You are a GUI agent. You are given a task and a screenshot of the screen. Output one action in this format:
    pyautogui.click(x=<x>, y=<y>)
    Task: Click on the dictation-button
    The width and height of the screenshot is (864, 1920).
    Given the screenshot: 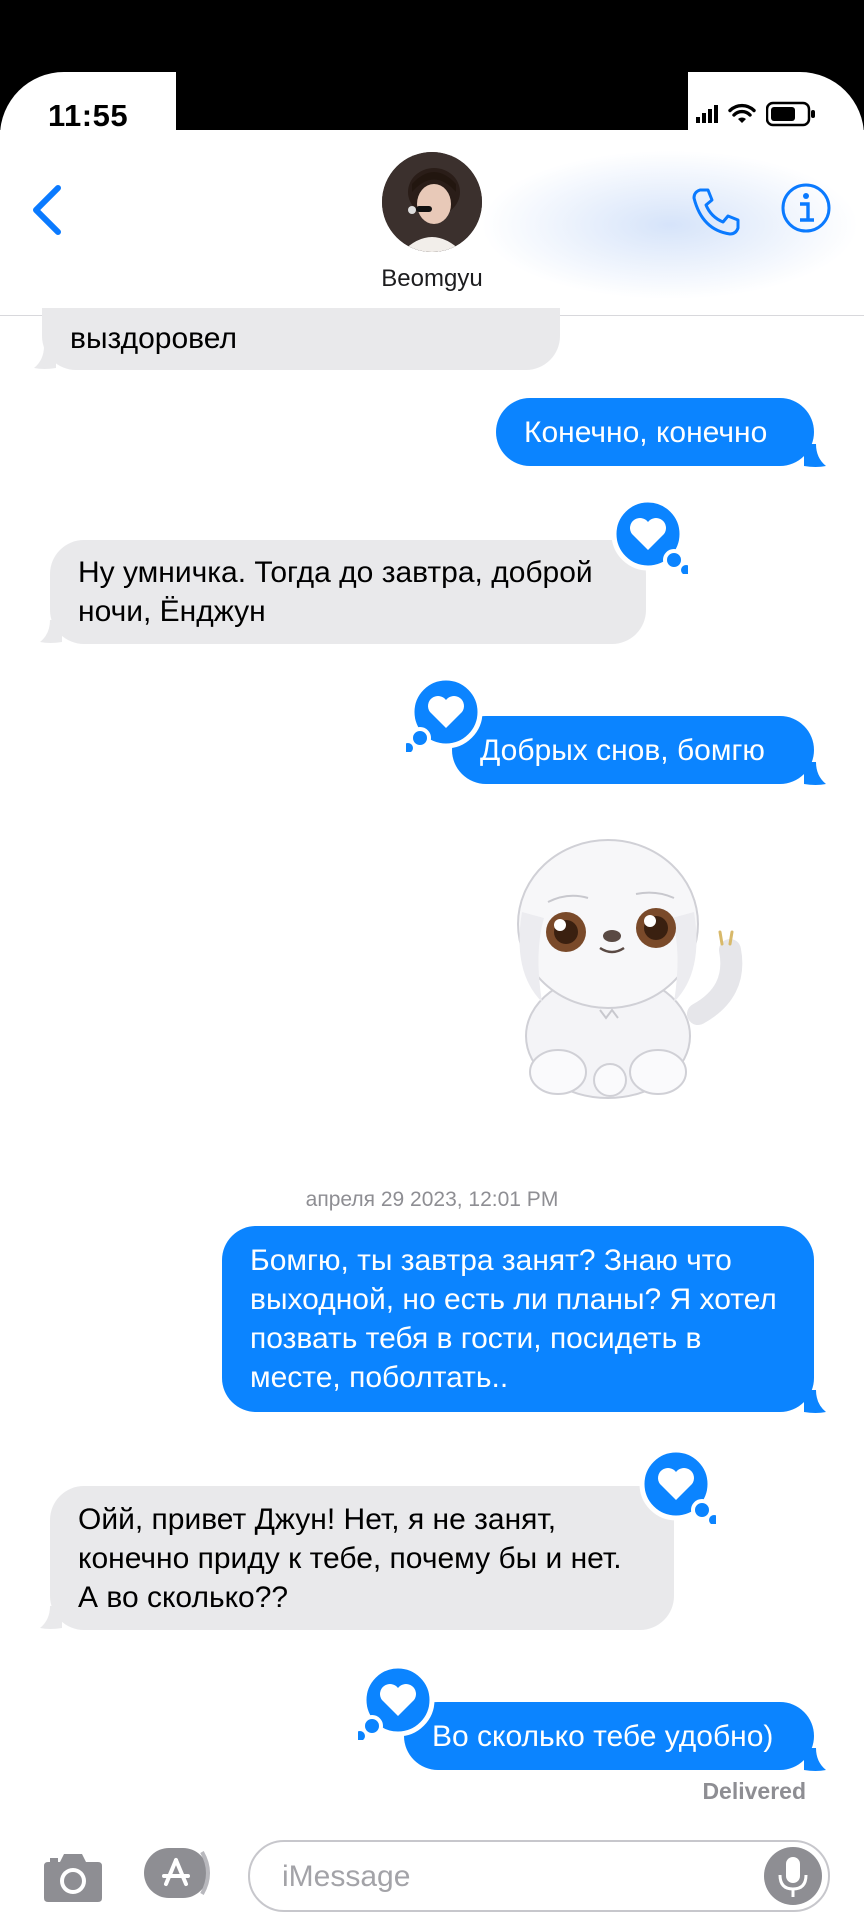 What is the action you would take?
    pyautogui.click(x=793, y=1876)
    